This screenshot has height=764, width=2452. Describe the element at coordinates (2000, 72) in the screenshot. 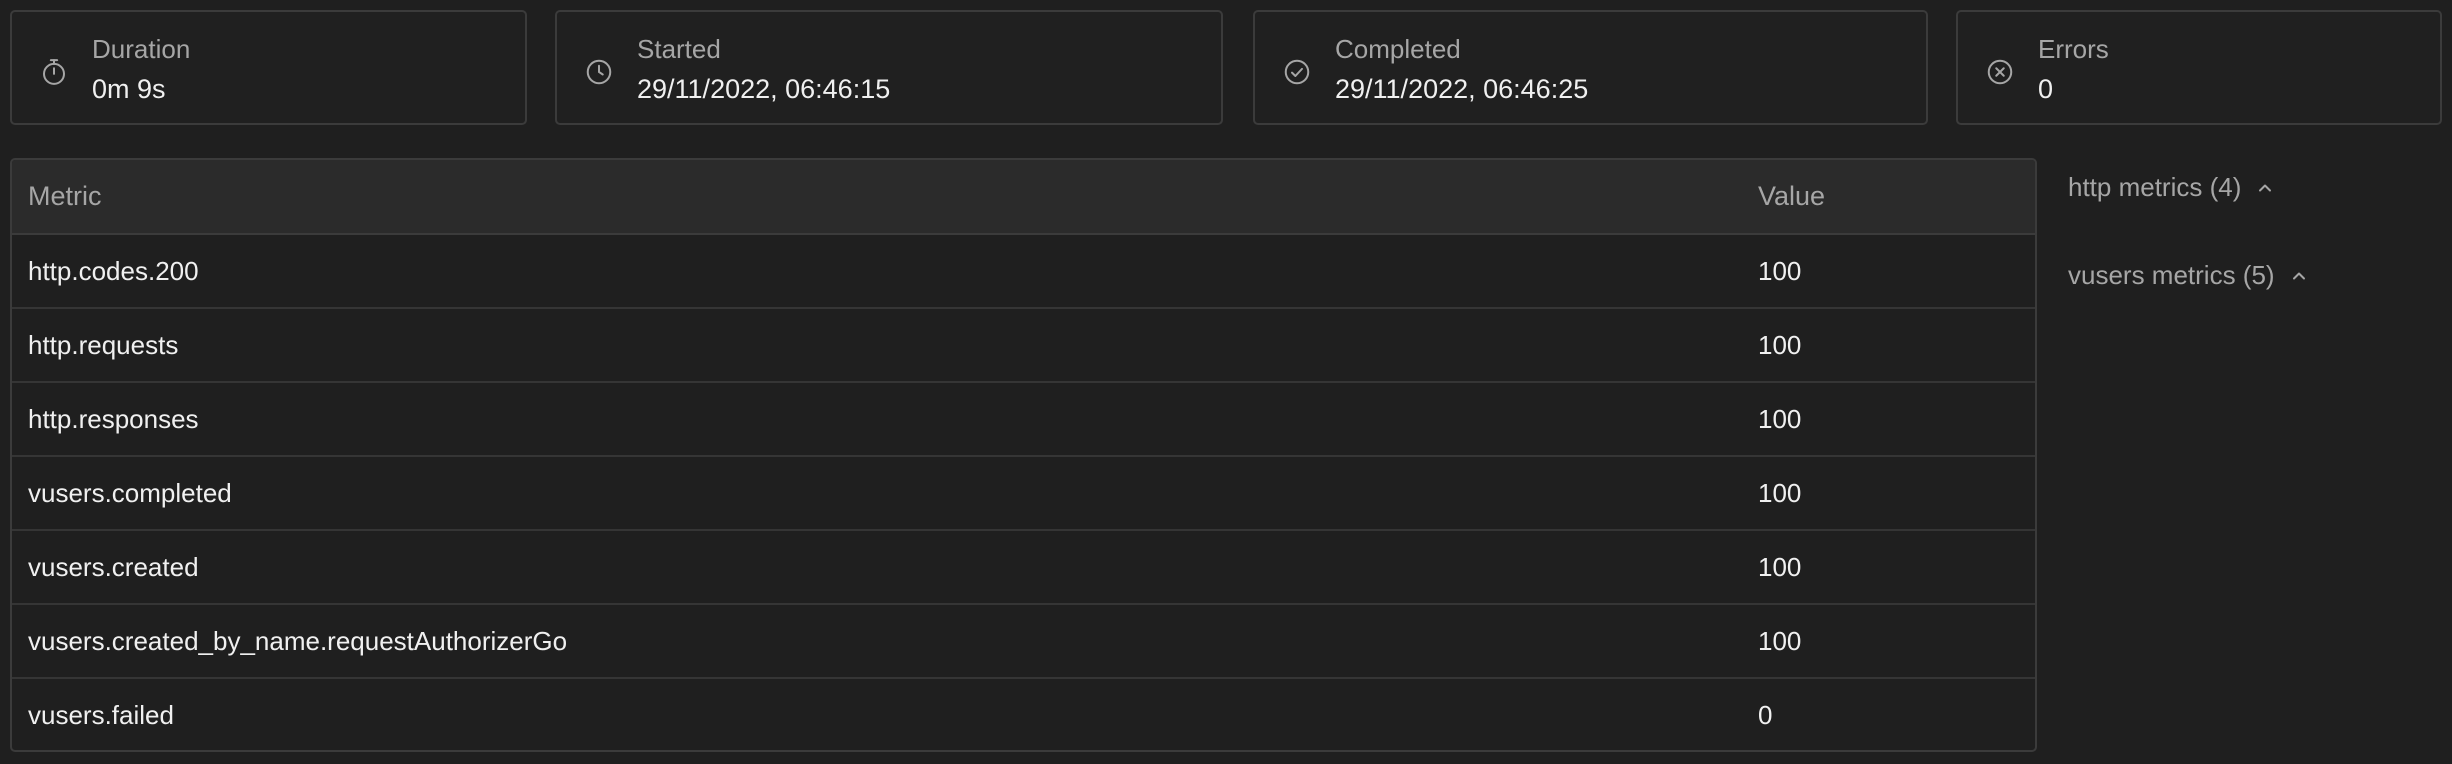

I see `x-circle-icon` at that location.